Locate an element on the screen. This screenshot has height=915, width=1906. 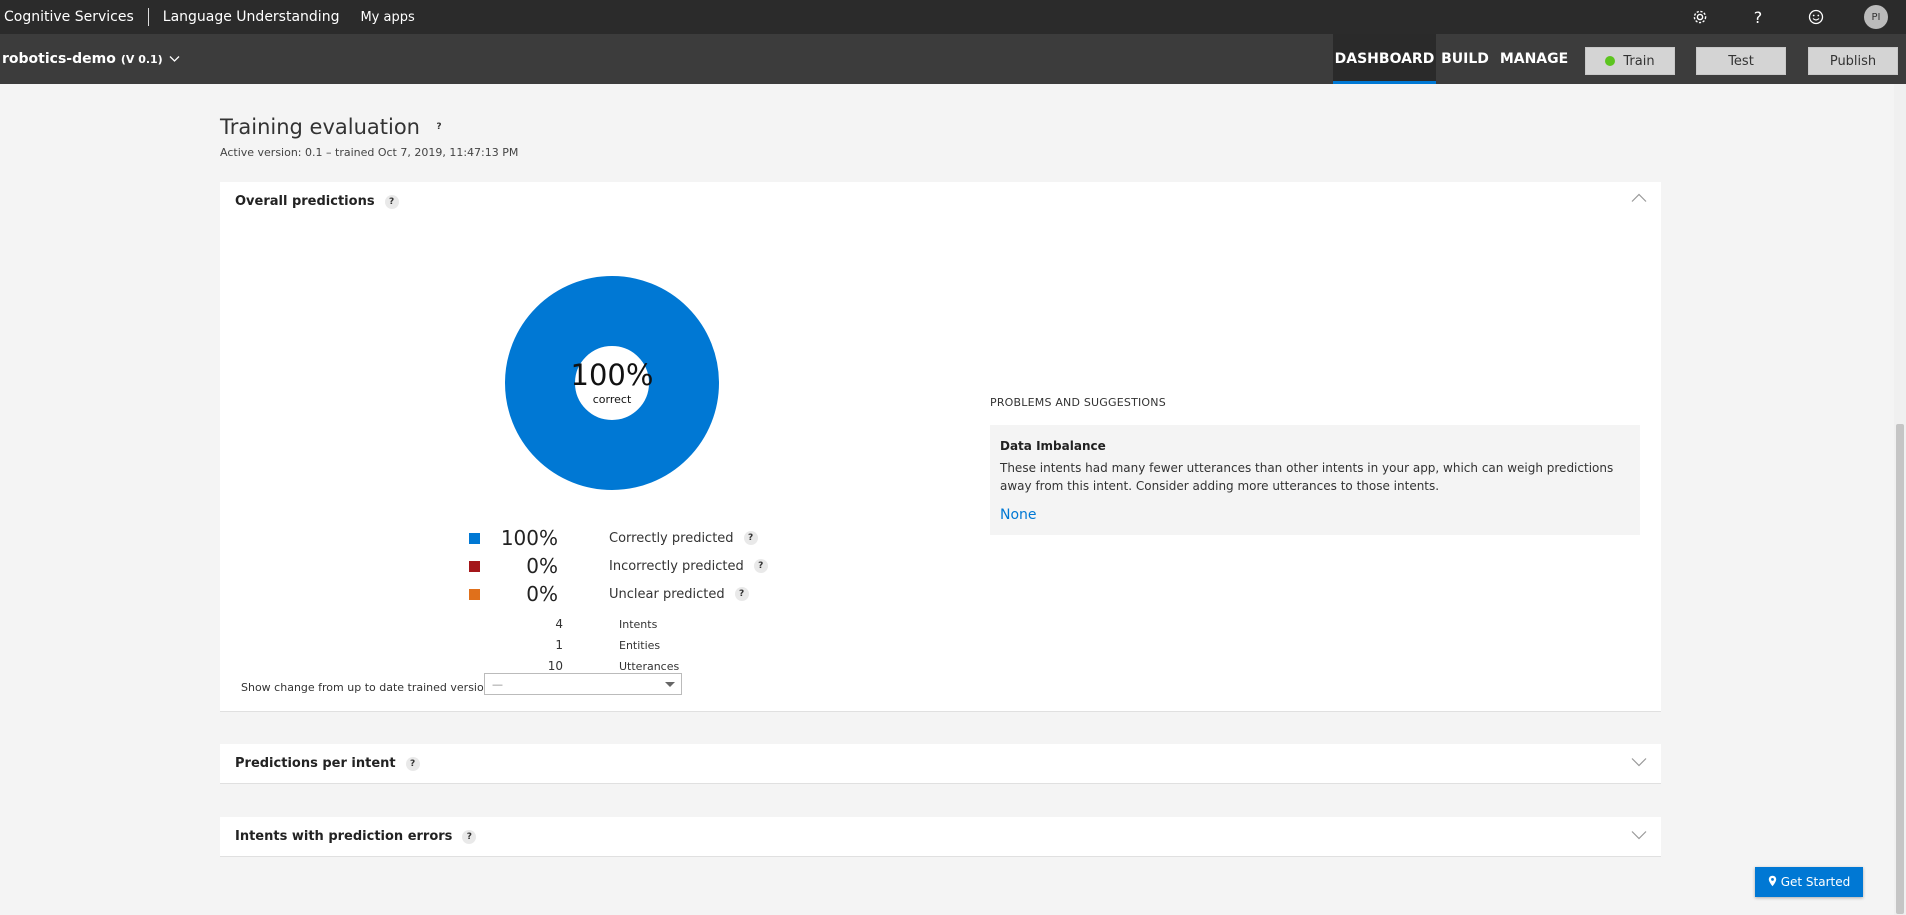
app-selector: robotics-demo (V 0.1) is located at coordinates (91, 59).